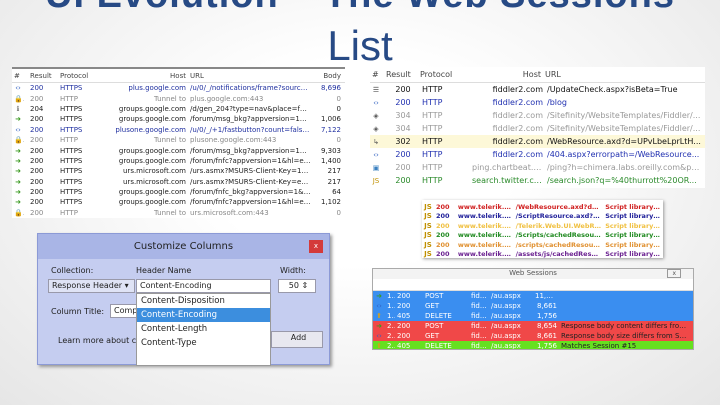  Describe the element at coordinates (624, 285) in the screenshot. I see `column-header: Comments` at that location.